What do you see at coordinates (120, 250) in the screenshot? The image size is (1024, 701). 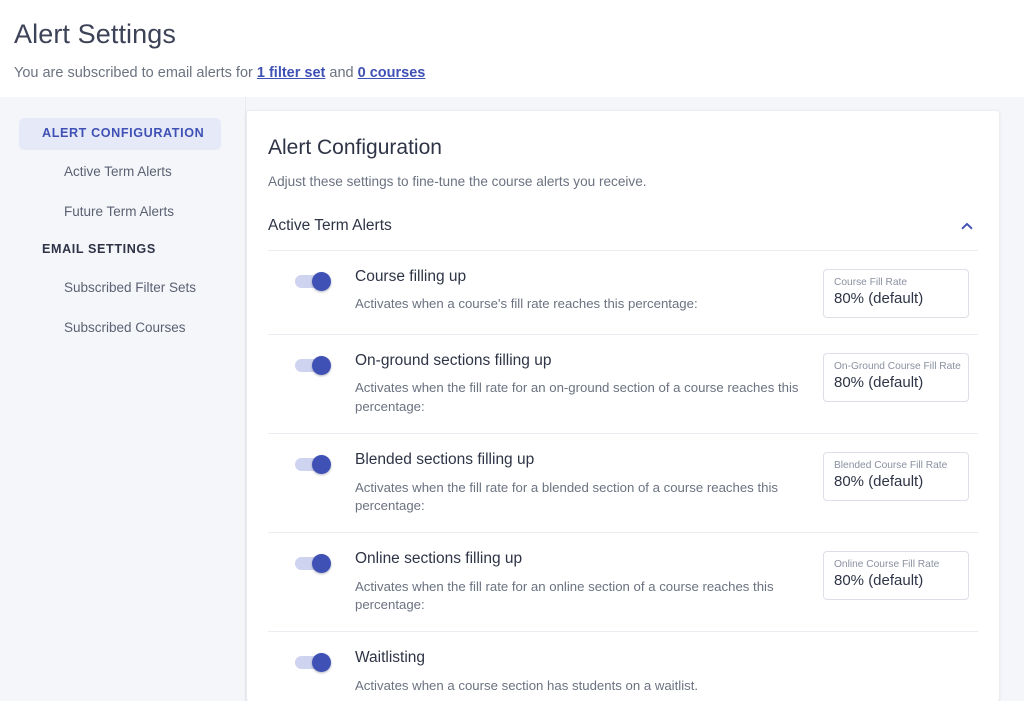 I see `sidebar-item-email-settings: EMAIL SETTINGS` at bounding box center [120, 250].